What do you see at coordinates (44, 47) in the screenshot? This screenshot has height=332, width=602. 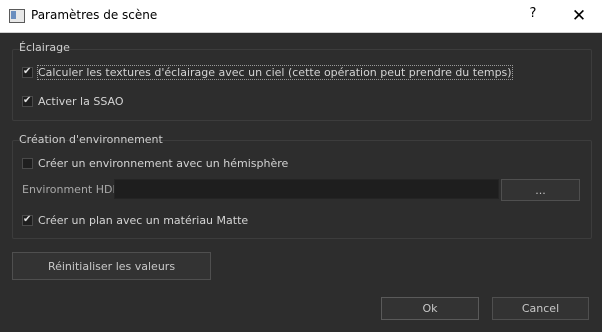 I see `lighting-legend: Éclairage` at bounding box center [44, 47].